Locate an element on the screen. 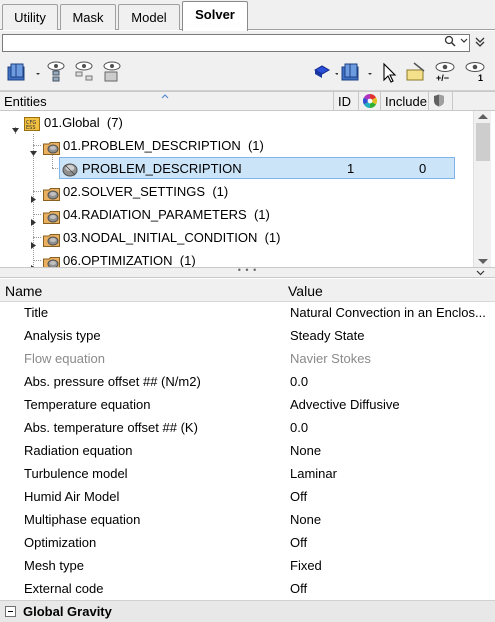 The width and height of the screenshot is (495, 622). include-column-header: Include is located at coordinates (405, 101).